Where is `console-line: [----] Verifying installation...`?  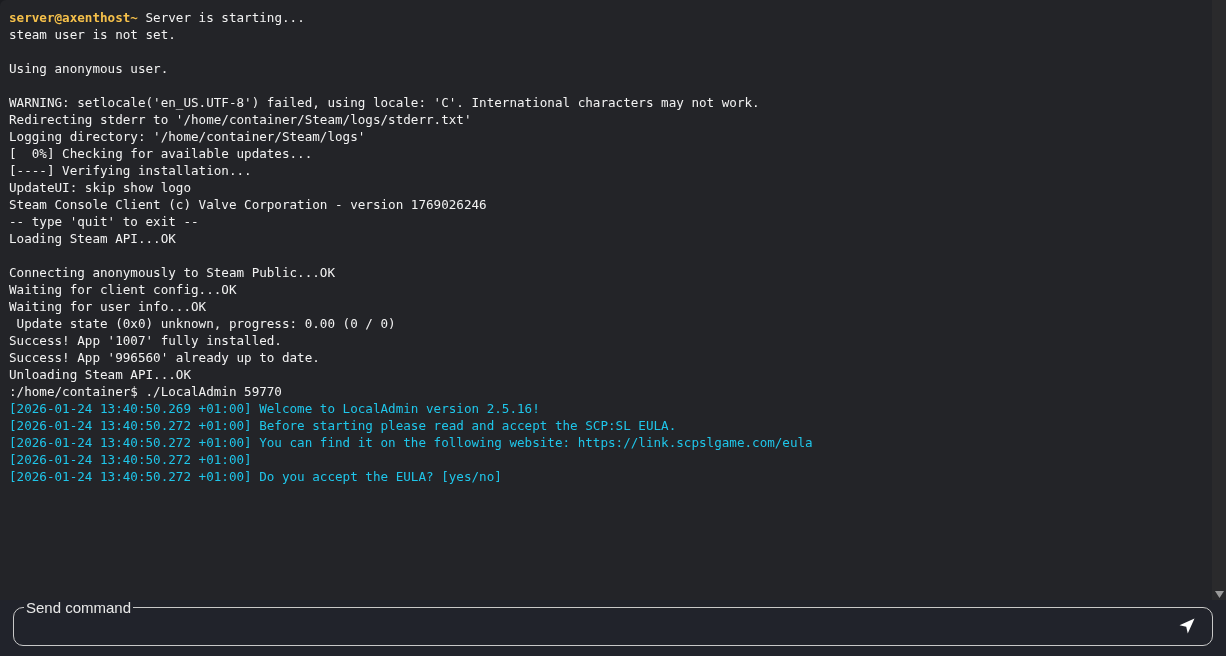 console-line: [----] Verifying installation... is located at coordinates (130, 170).